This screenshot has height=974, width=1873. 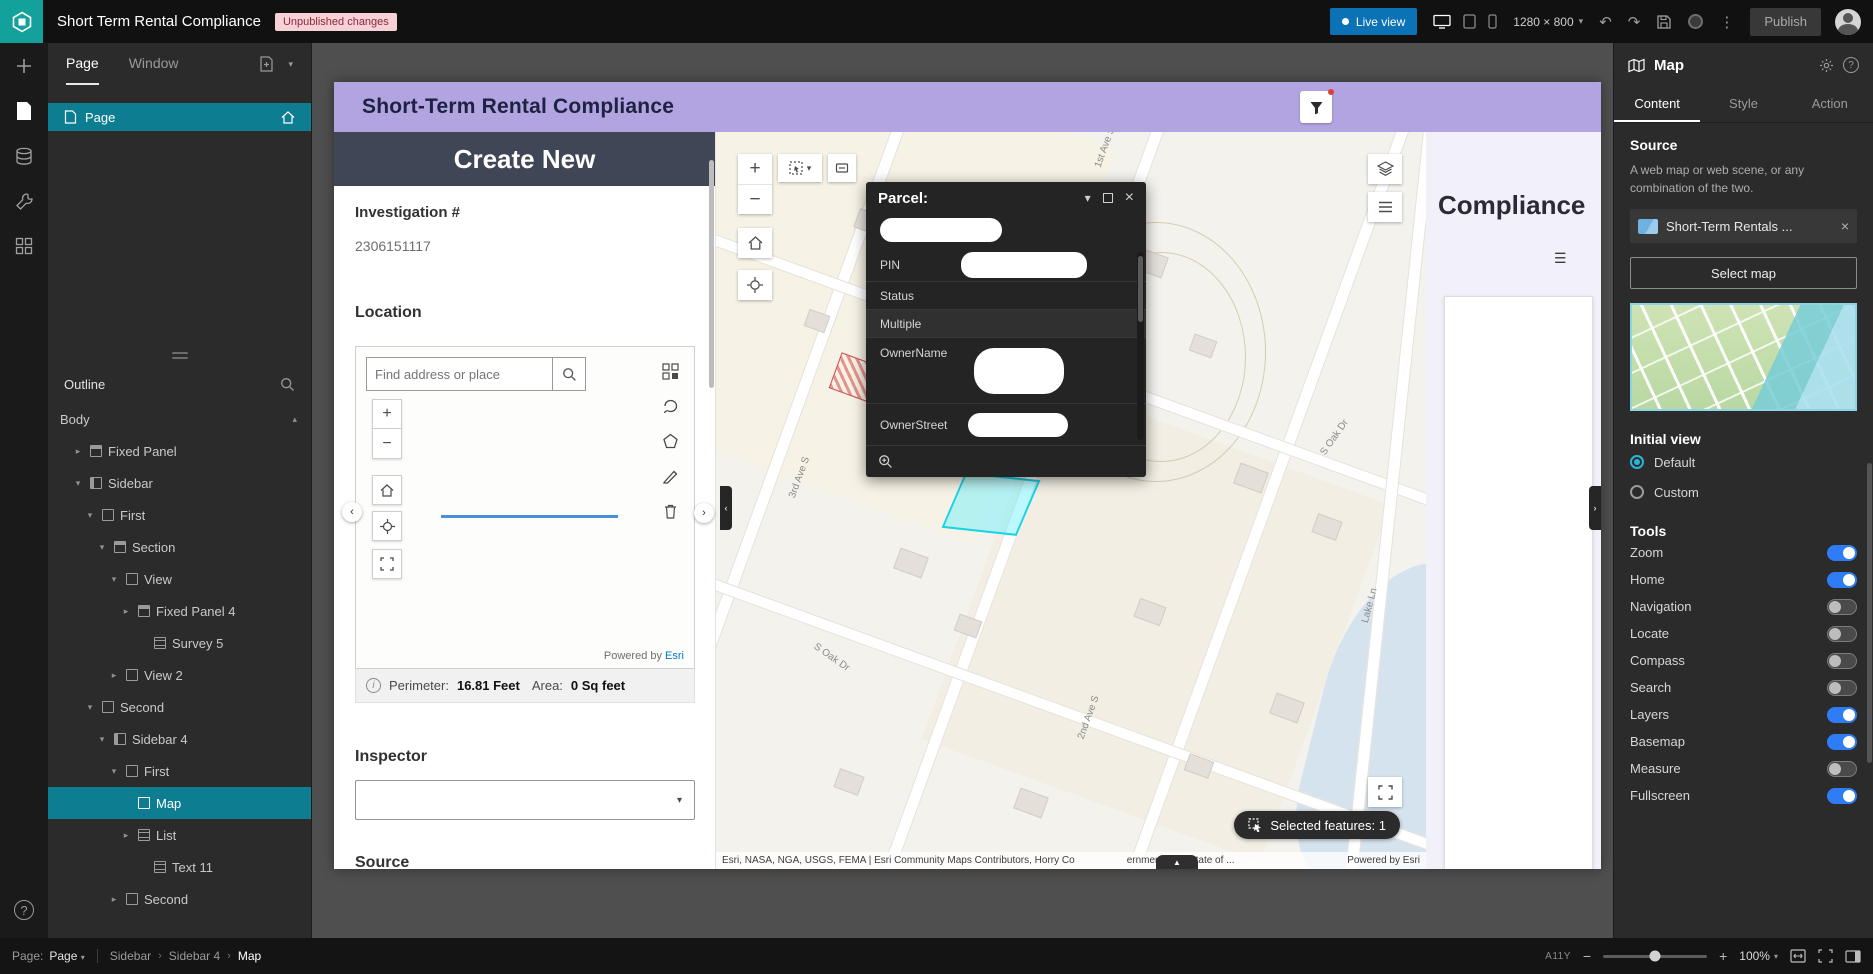 What do you see at coordinates (1842, 660) in the screenshot?
I see `compass-toggle` at bounding box center [1842, 660].